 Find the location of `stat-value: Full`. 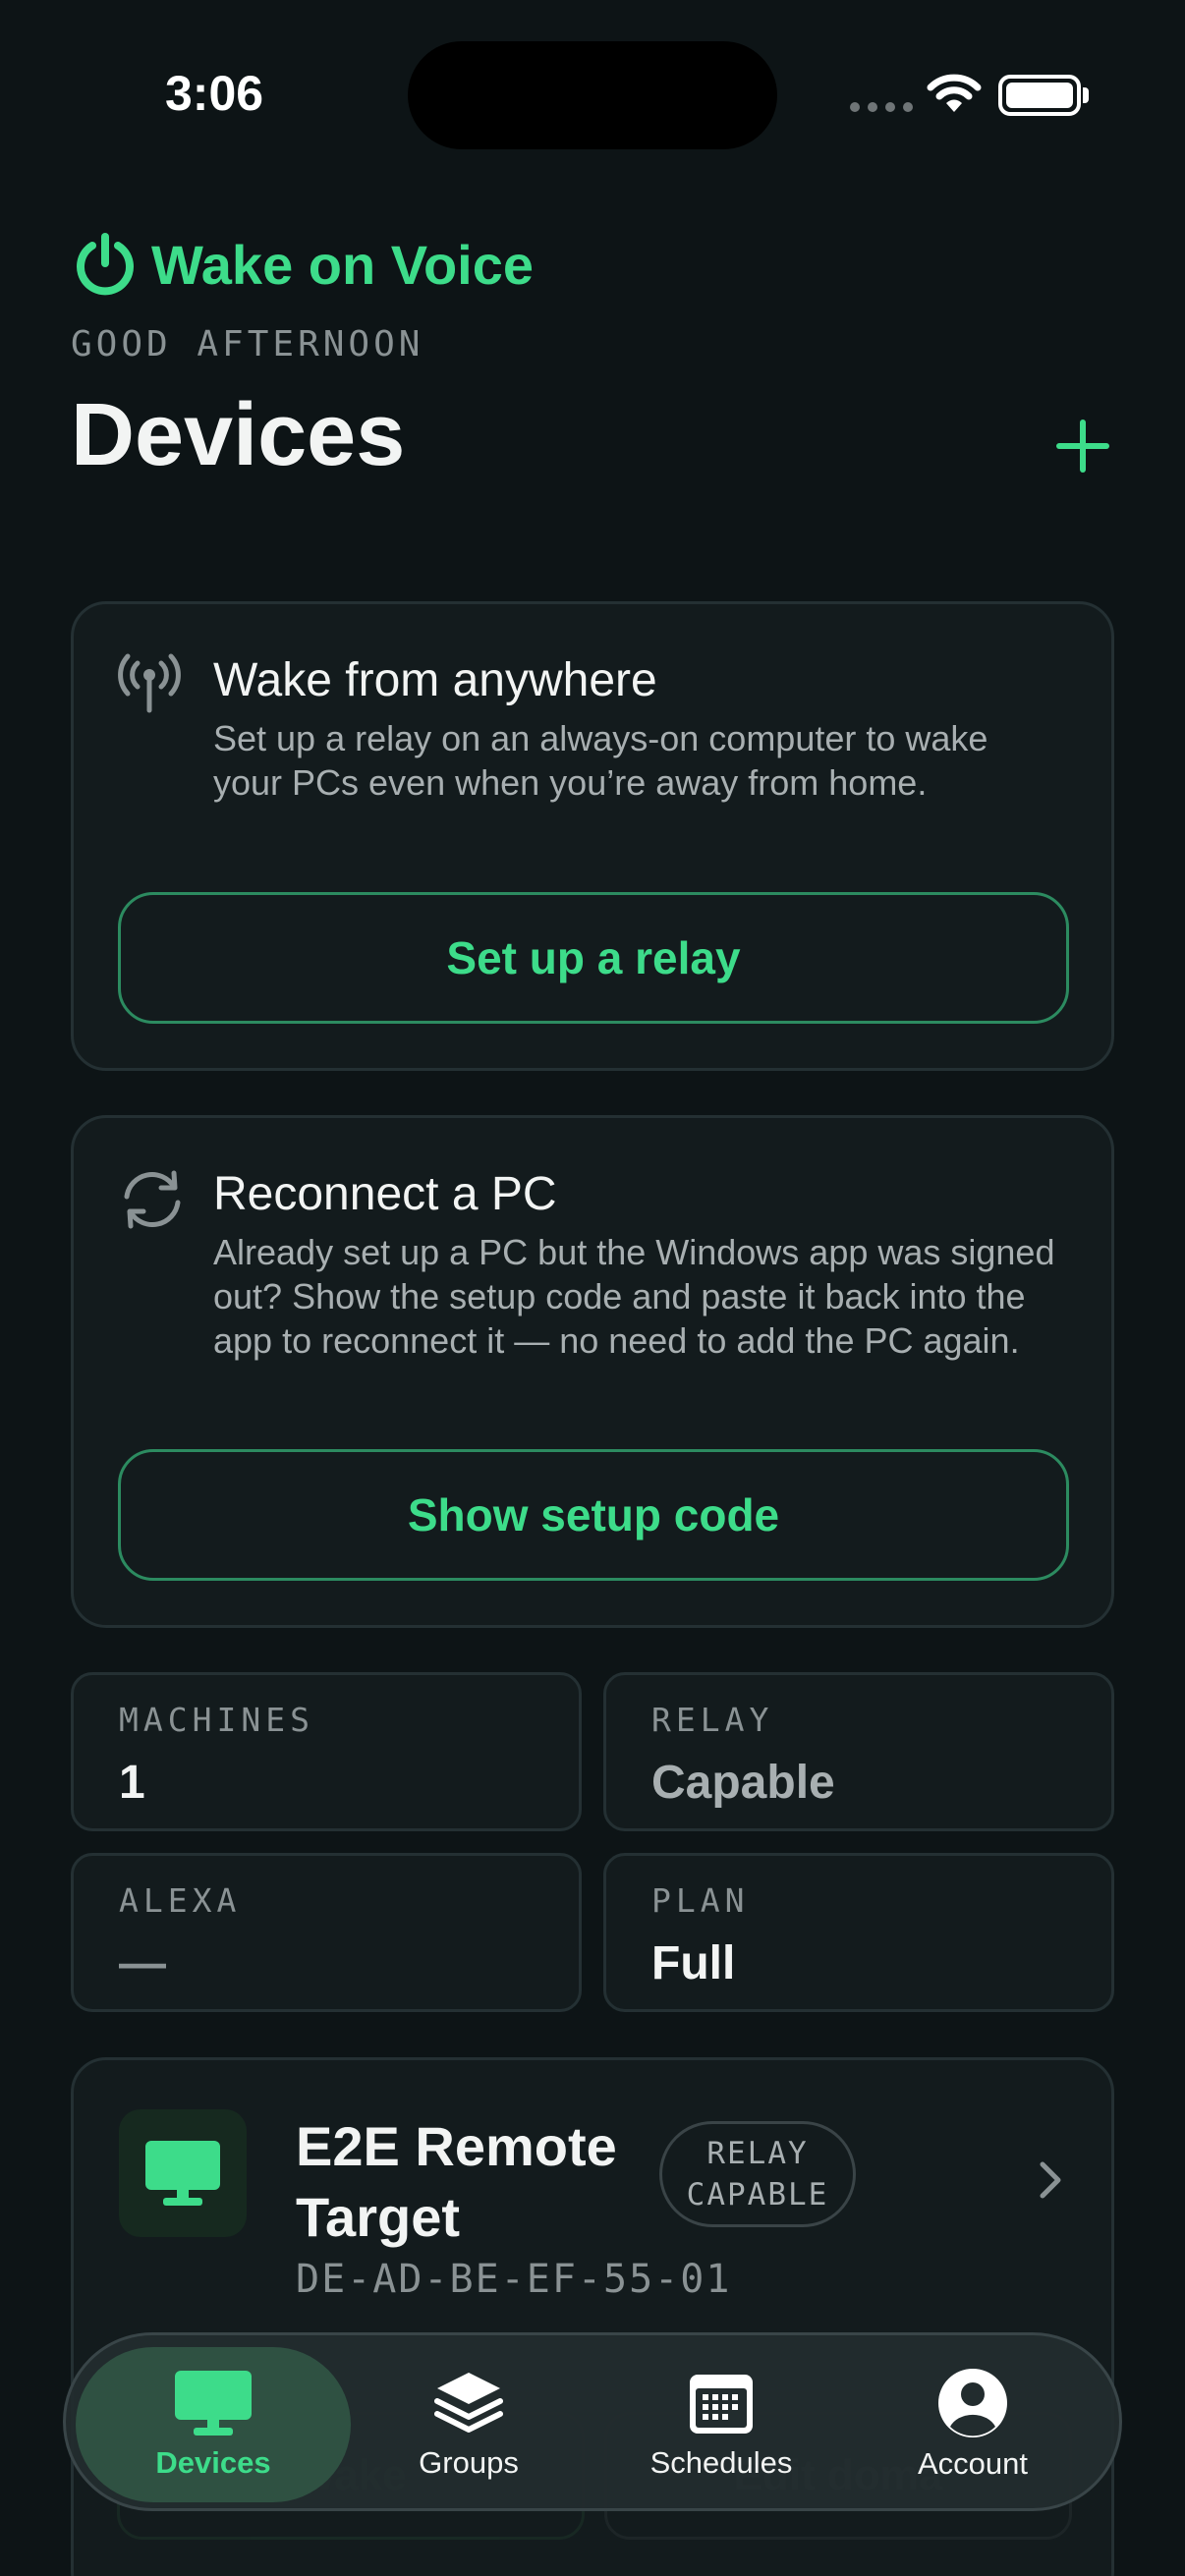

stat-value: Full is located at coordinates (693, 1963).